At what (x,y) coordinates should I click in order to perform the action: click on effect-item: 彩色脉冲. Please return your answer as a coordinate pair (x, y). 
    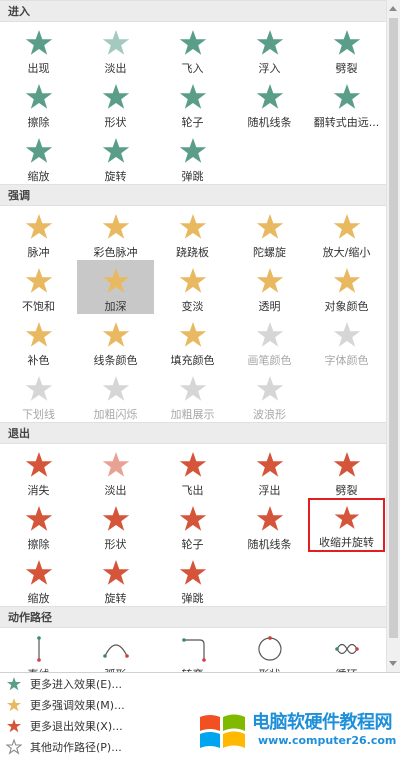
    Looking at the image, I should click on (115, 233).